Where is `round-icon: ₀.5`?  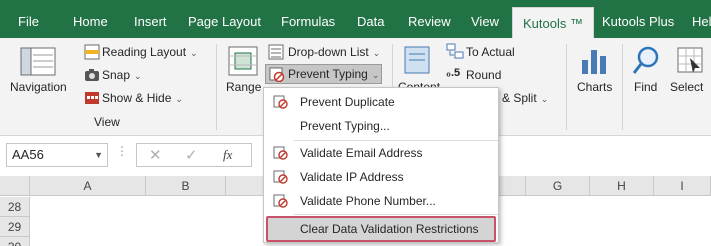
round-icon: ₀.5 is located at coordinates (453, 73).